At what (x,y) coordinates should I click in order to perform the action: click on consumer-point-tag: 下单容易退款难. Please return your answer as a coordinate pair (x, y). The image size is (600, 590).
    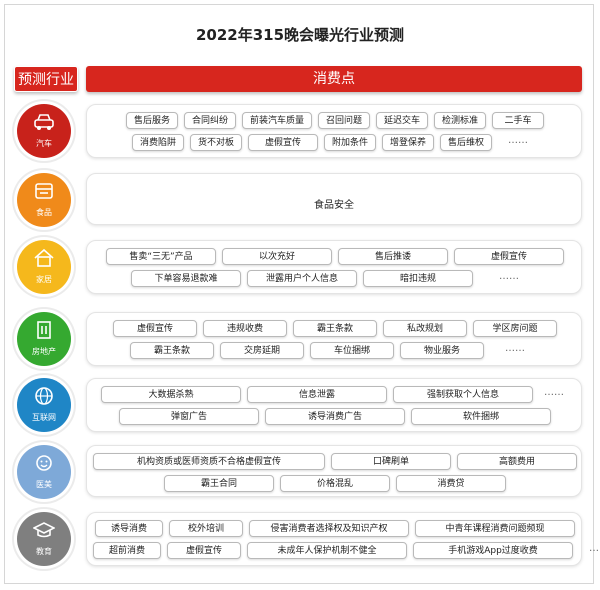
    Looking at the image, I should click on (186, 278).